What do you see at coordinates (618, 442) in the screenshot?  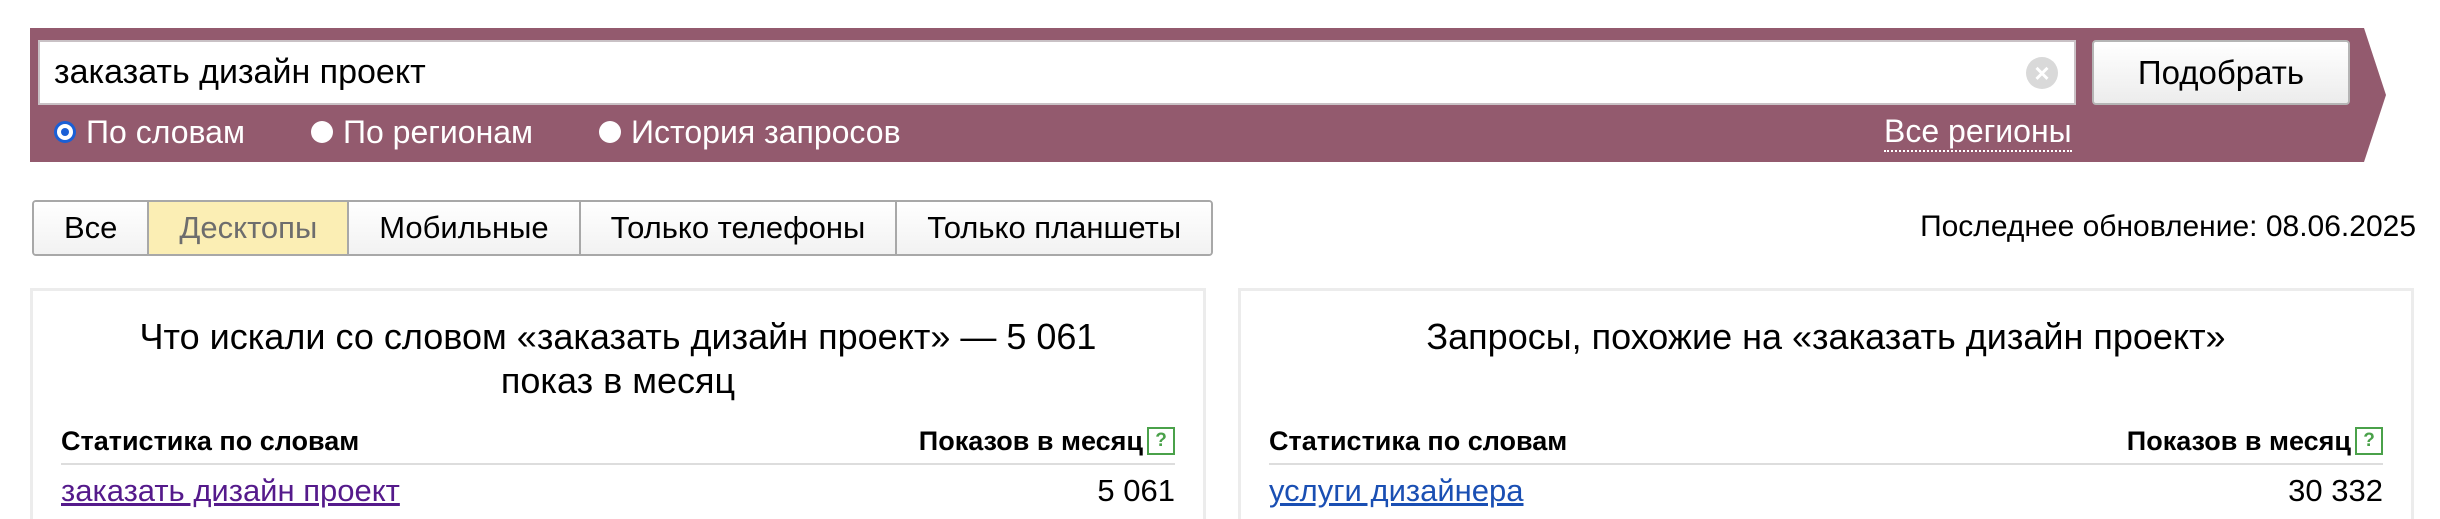 I see `word-stats-header: Статистика по словам Показов в месяц ?` at bounding box center [618, 442].